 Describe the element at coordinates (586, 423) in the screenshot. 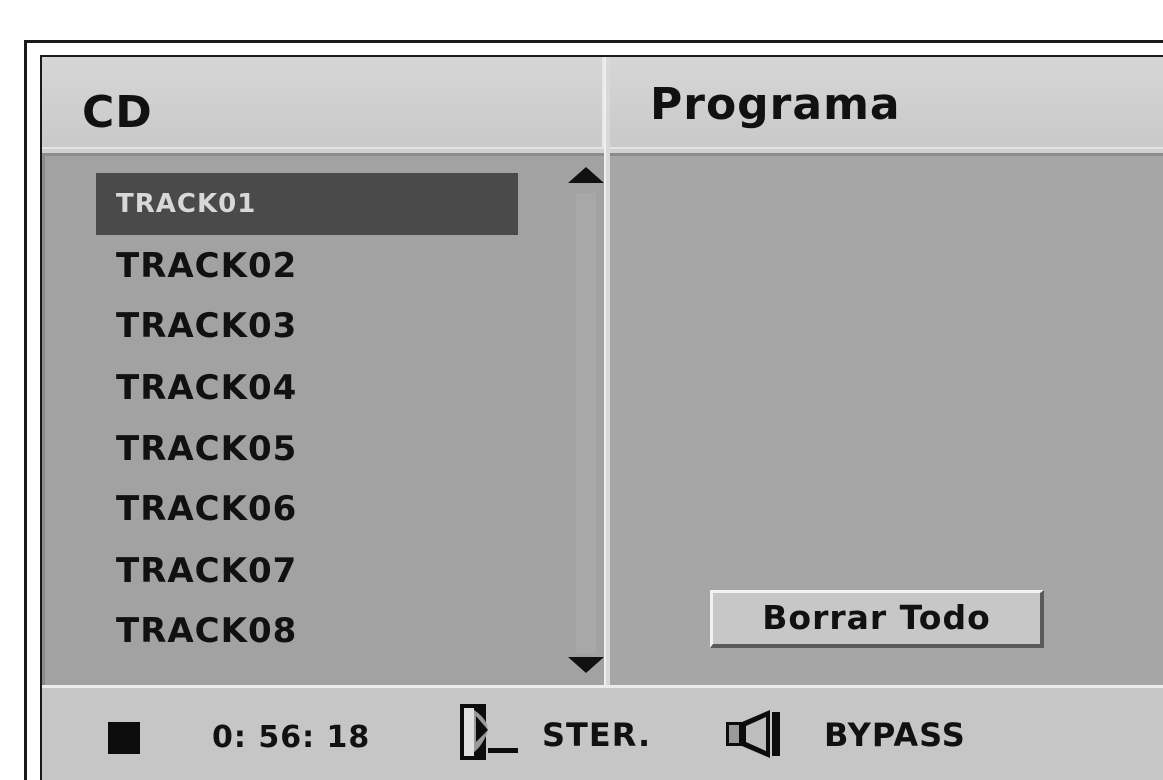

I see `scrollbar-track` at that location.